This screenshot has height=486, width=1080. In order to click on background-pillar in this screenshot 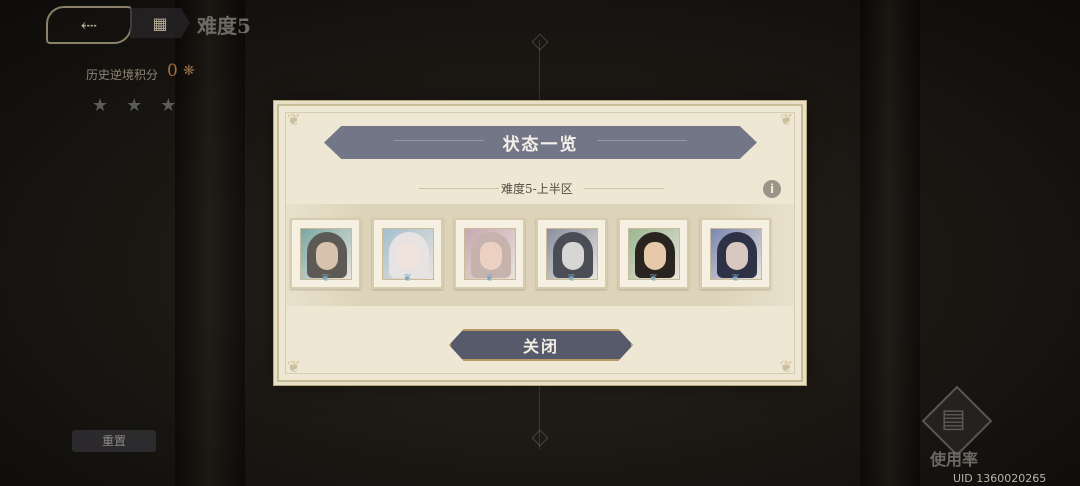, I will do `click(890, 243)`.